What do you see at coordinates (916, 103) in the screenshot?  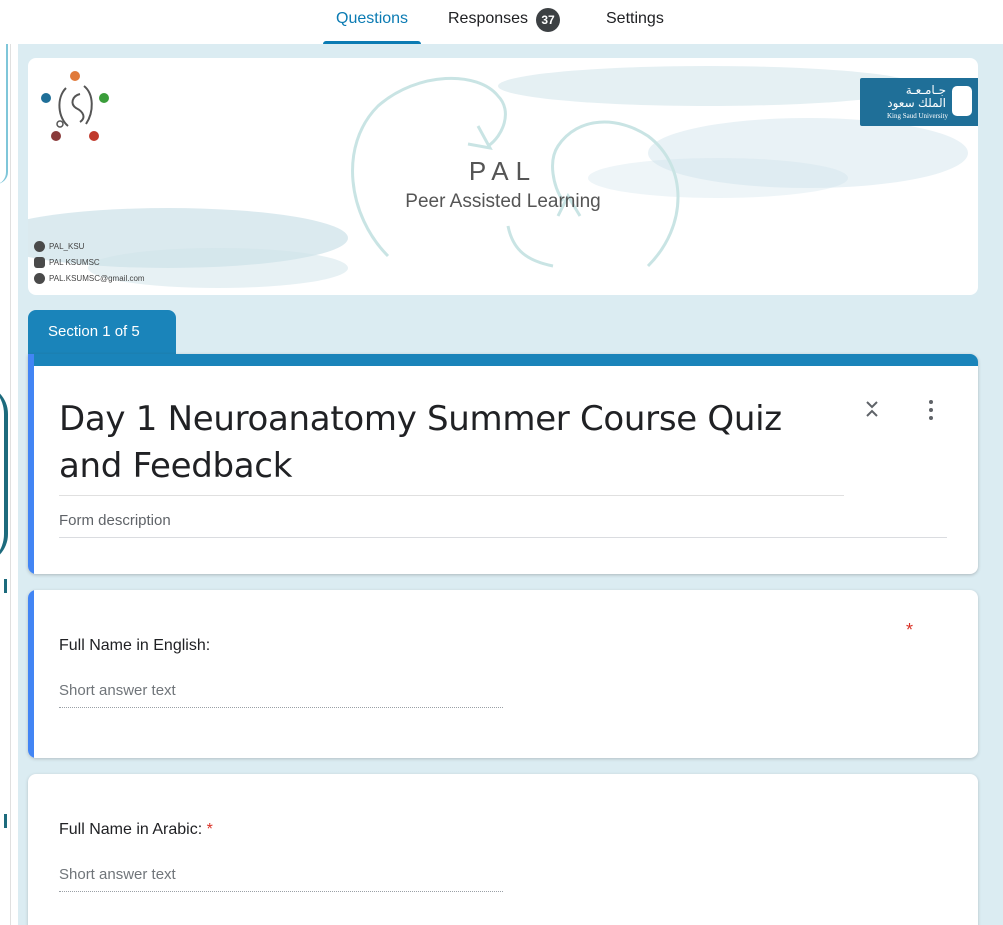 I see `ksu-arabic-line2: الملك سعود` at bounding box center [916, 103].